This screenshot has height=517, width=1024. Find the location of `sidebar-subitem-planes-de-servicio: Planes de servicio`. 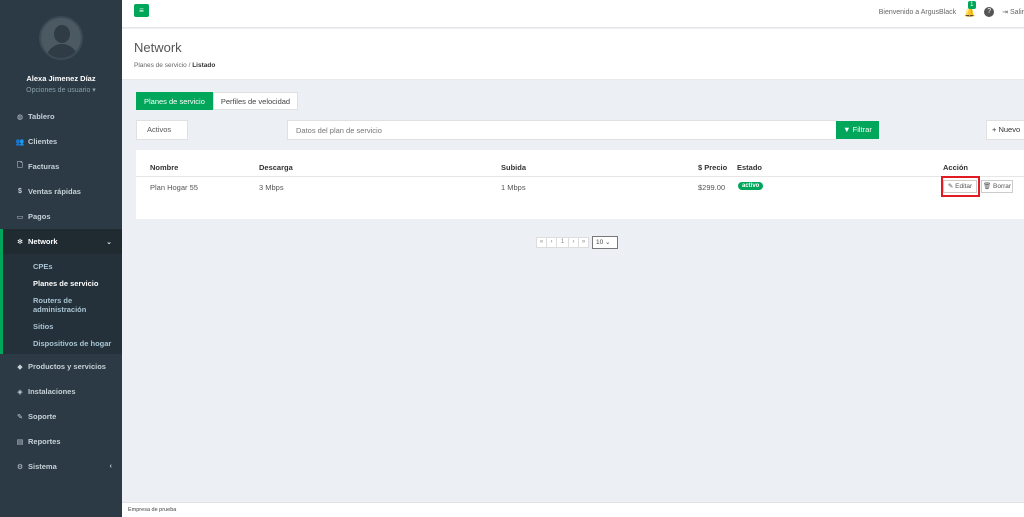

sidebar-subitem-planes-de-servicio: Planes de servicio is located at coordinates (62, 283).